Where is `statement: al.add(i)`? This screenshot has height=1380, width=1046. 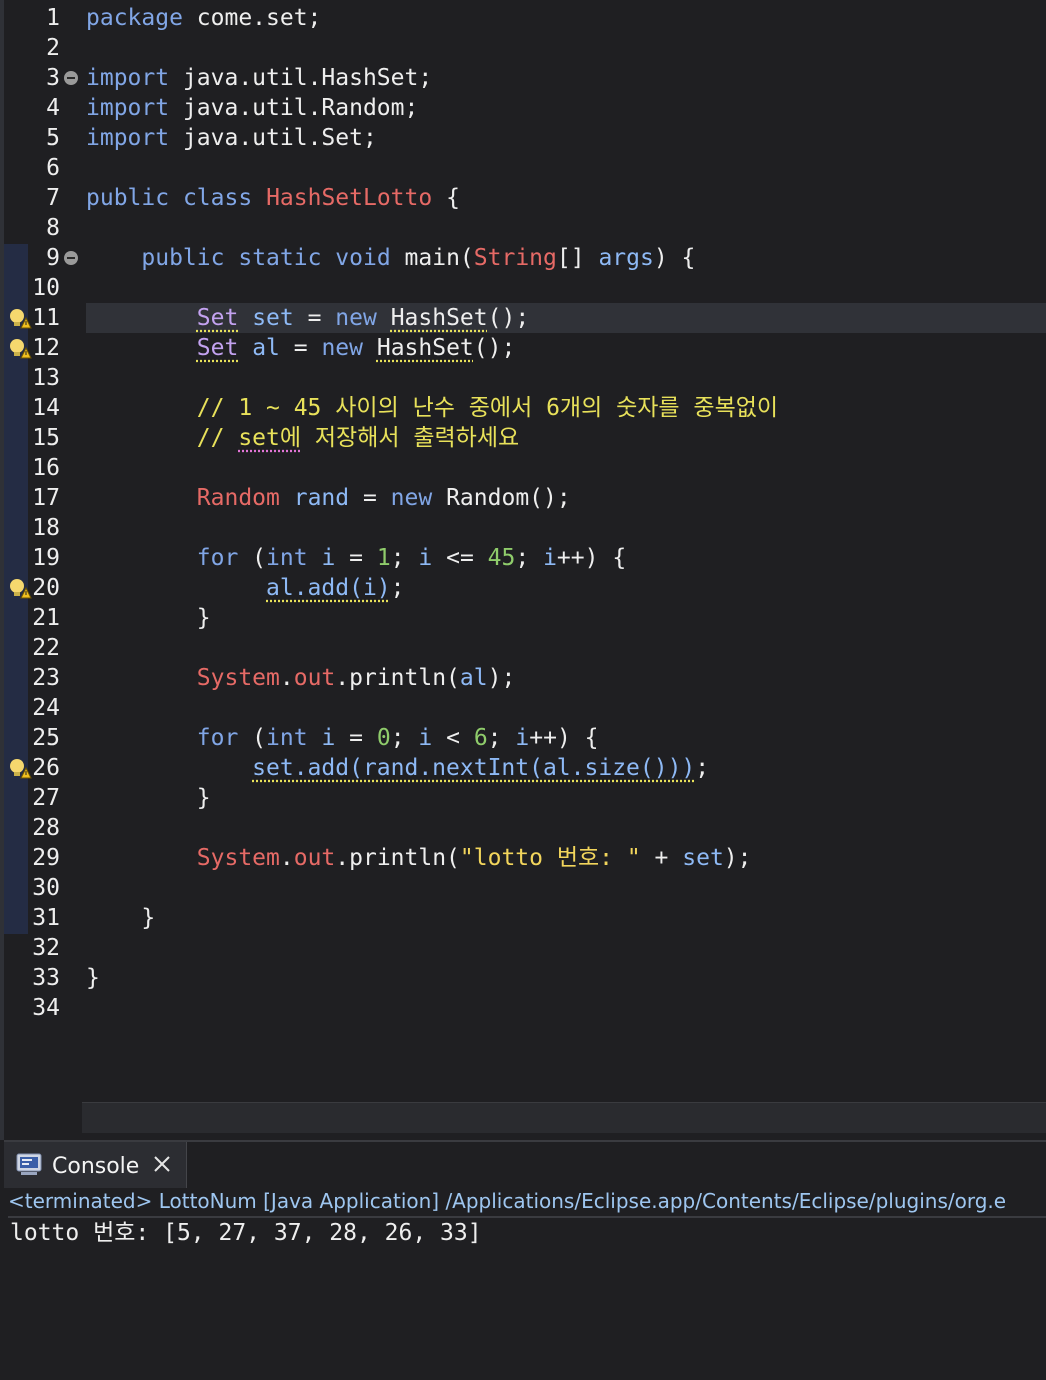 statement: al.add(i) is located at coordinates (328, 588).